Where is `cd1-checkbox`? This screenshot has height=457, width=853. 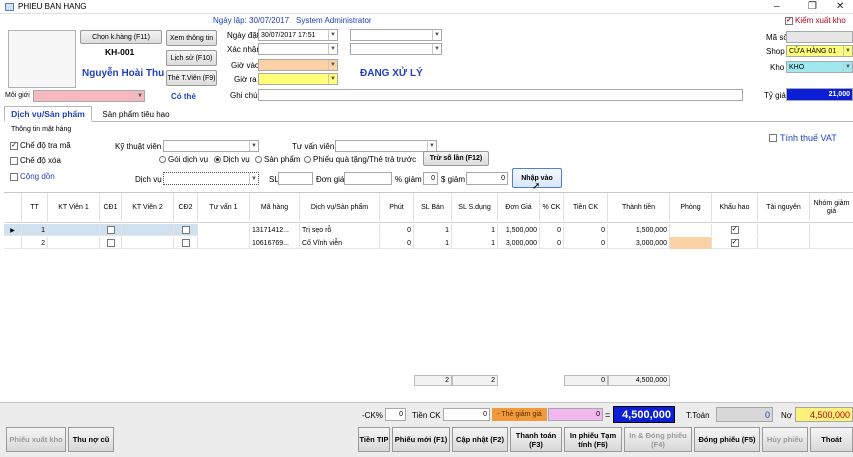 cd1-checkbox is located at coordinates (110, 230).